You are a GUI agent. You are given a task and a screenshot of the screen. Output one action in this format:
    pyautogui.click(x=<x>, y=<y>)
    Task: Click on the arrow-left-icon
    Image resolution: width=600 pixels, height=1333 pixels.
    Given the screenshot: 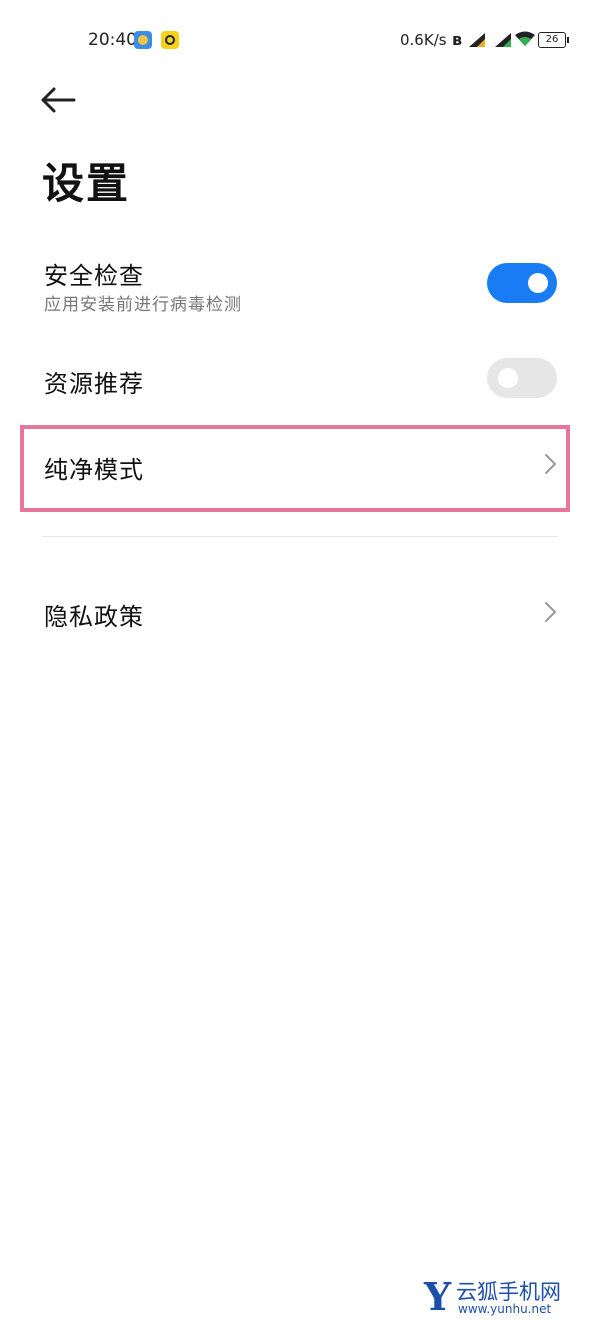 What is the action you would take?
    pyautogui.click(x=58, y=100)
    